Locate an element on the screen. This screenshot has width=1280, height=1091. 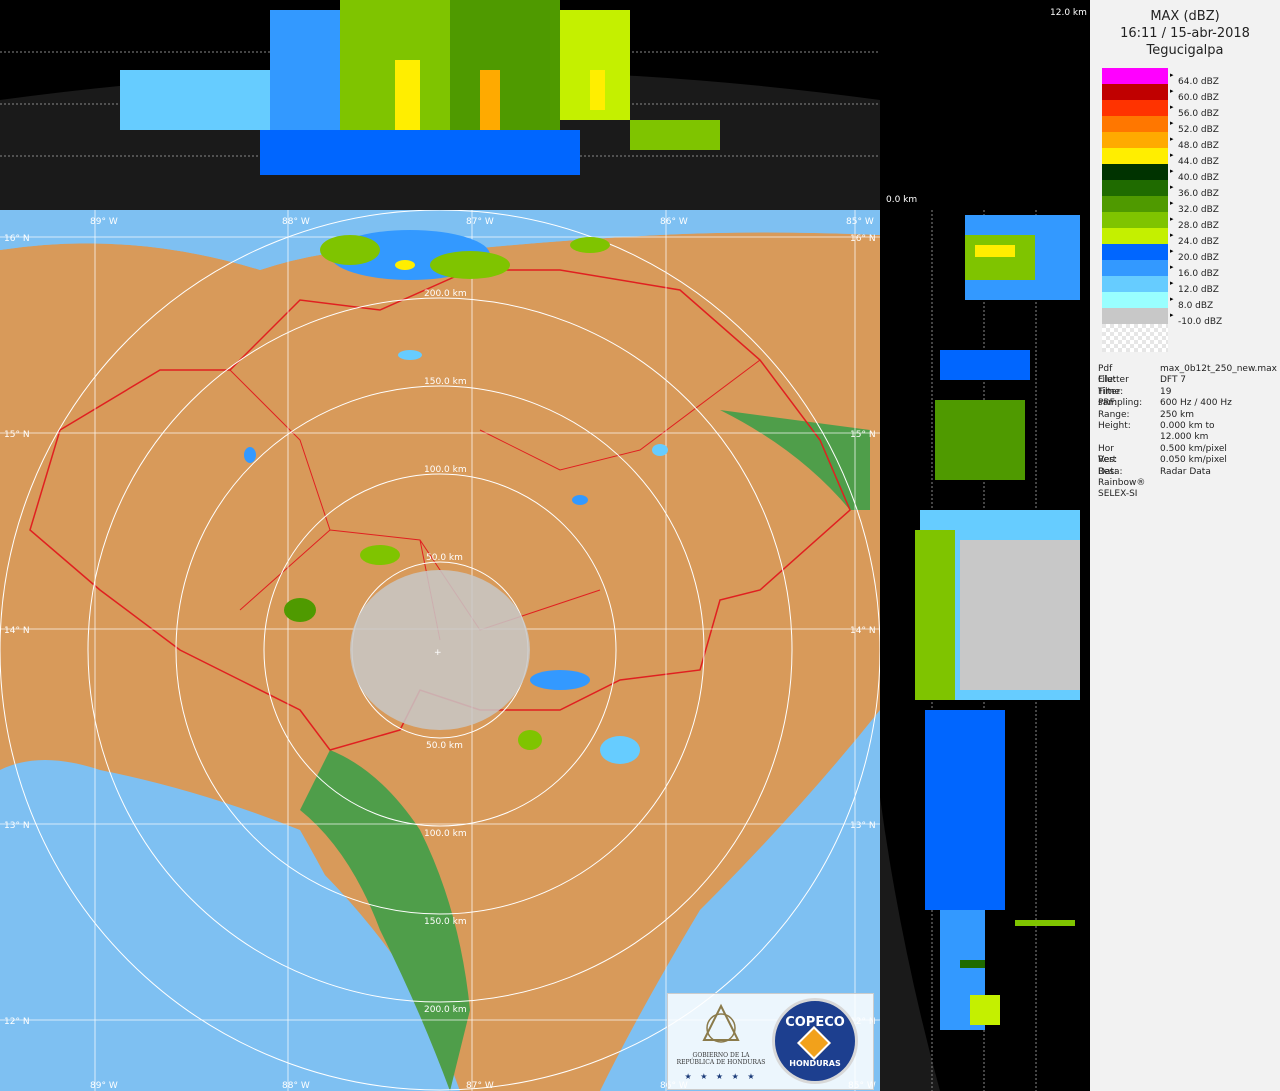
metadata-key: Rainbow® SELEX-SI is located at coordinates (1122, 488).